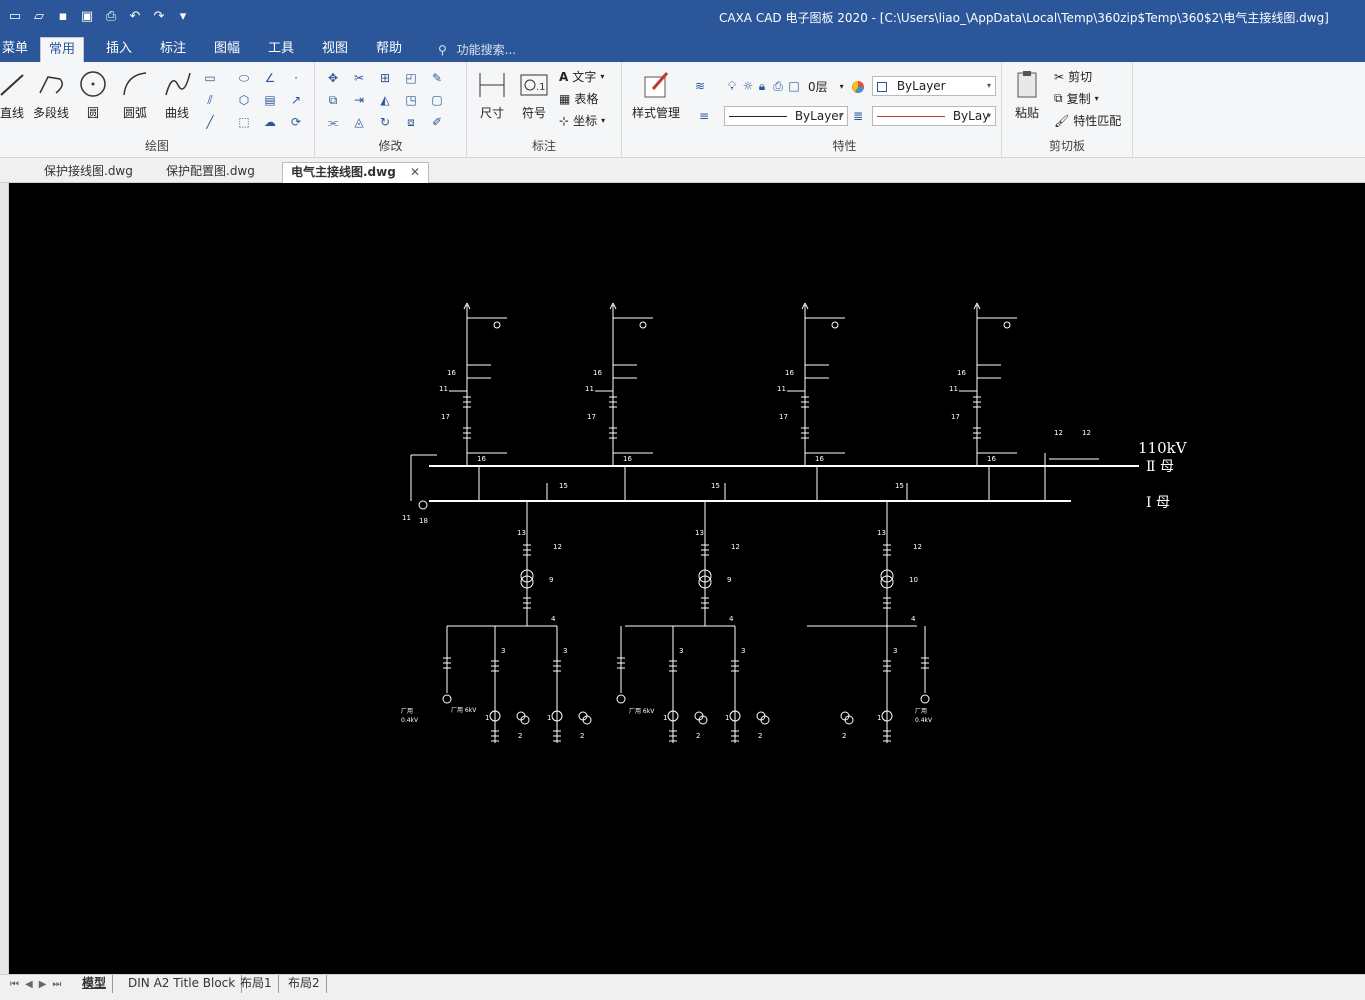 This screenshot has width=1365, height=1000. What do you see at coordinates (135, 16) in the screenshot?
I see `undo-icon: ↶` at bounding box center [135, 16].